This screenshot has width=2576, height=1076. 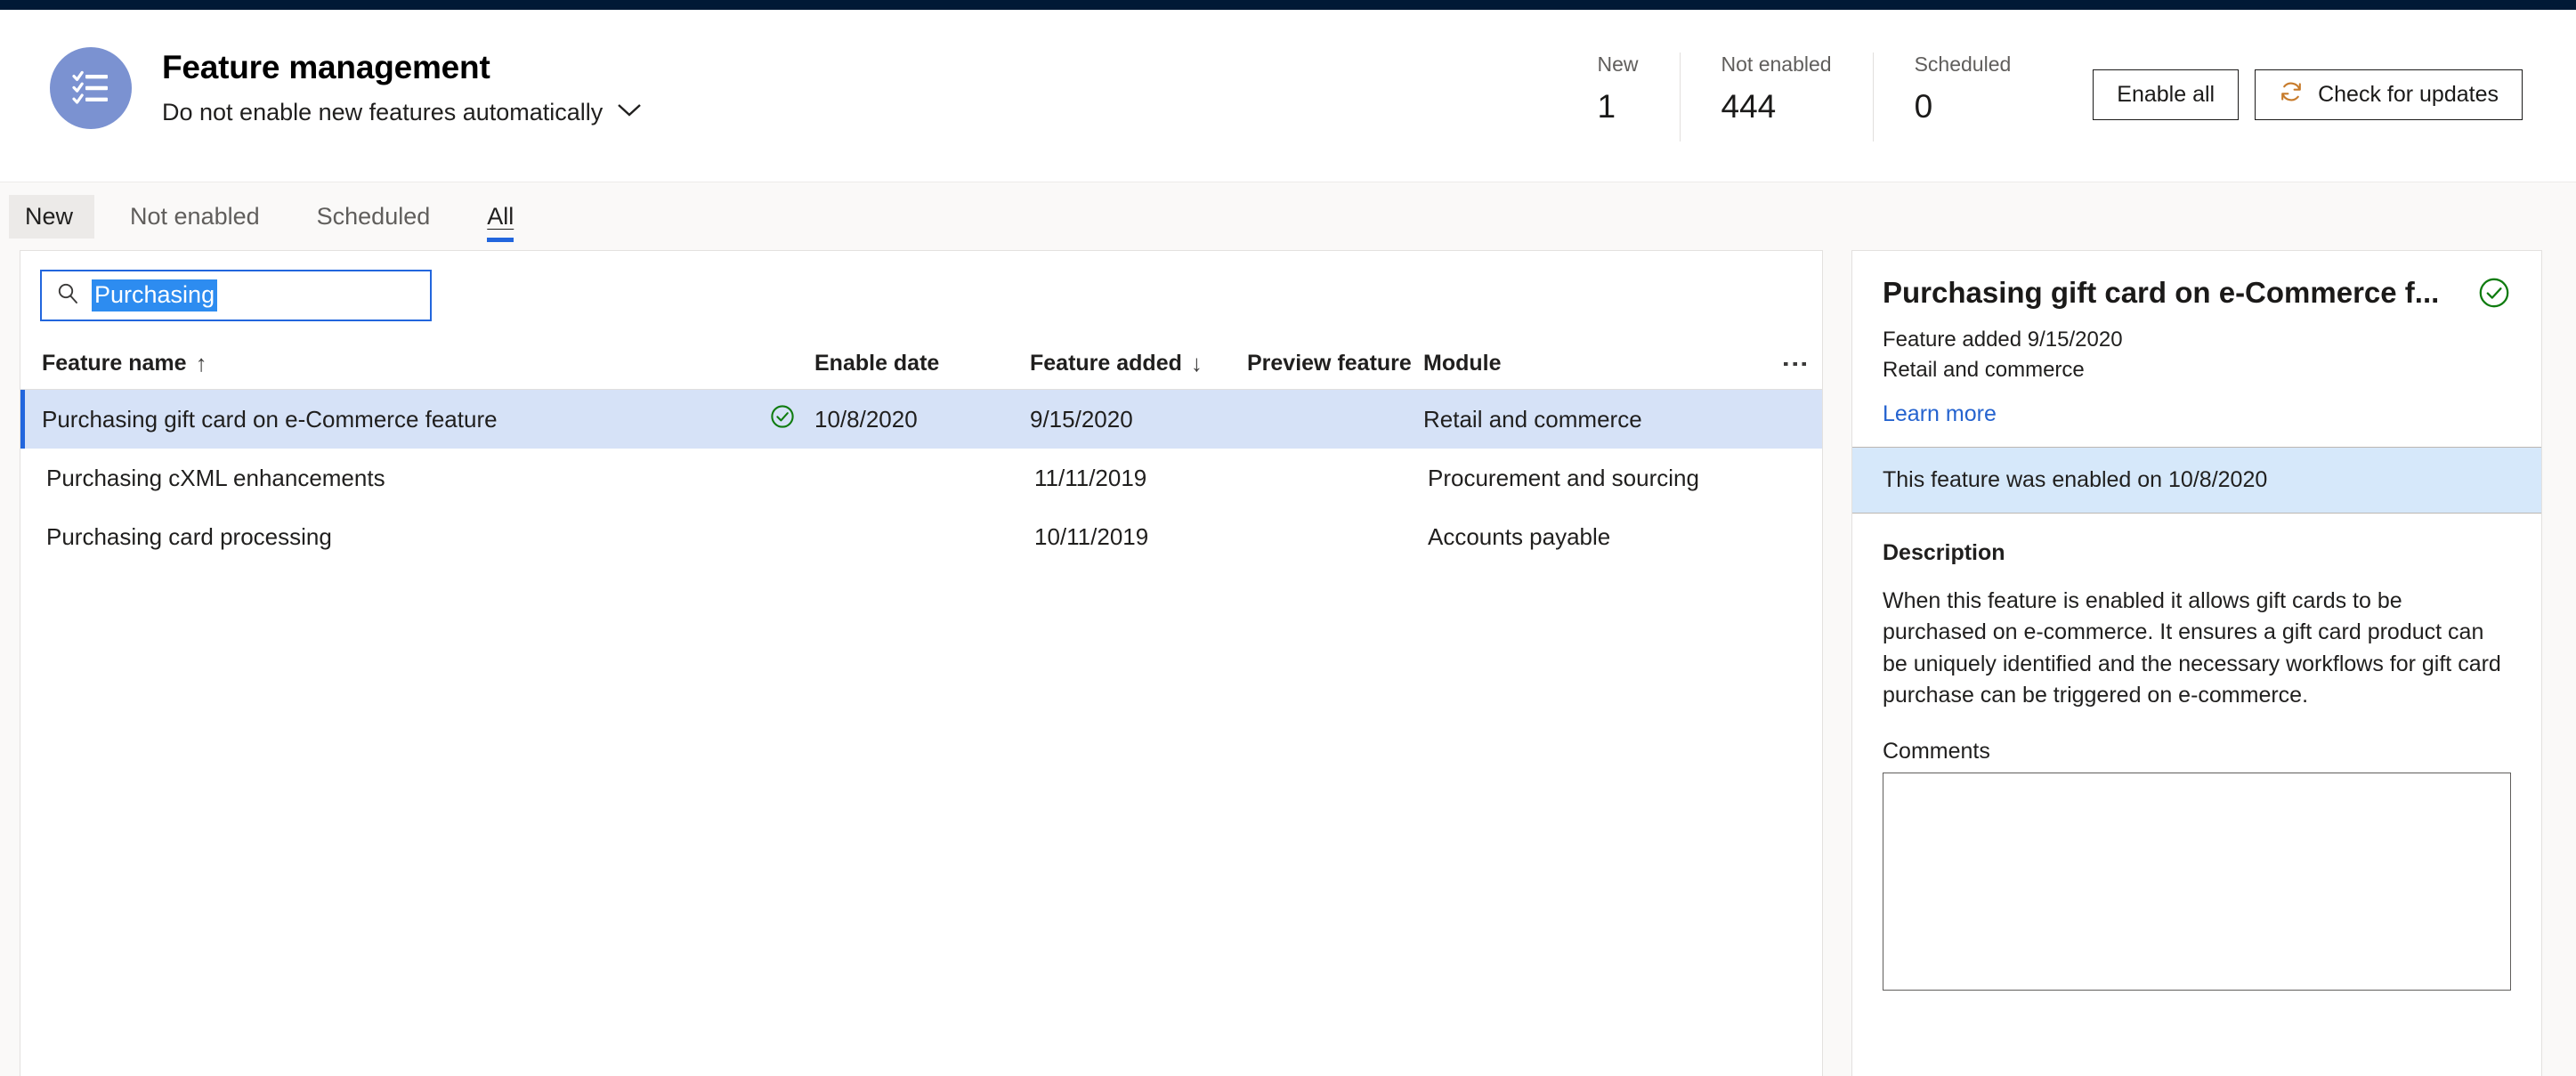 I want to click on enable-all-label: Enable all, so click(x=2166, y=94).